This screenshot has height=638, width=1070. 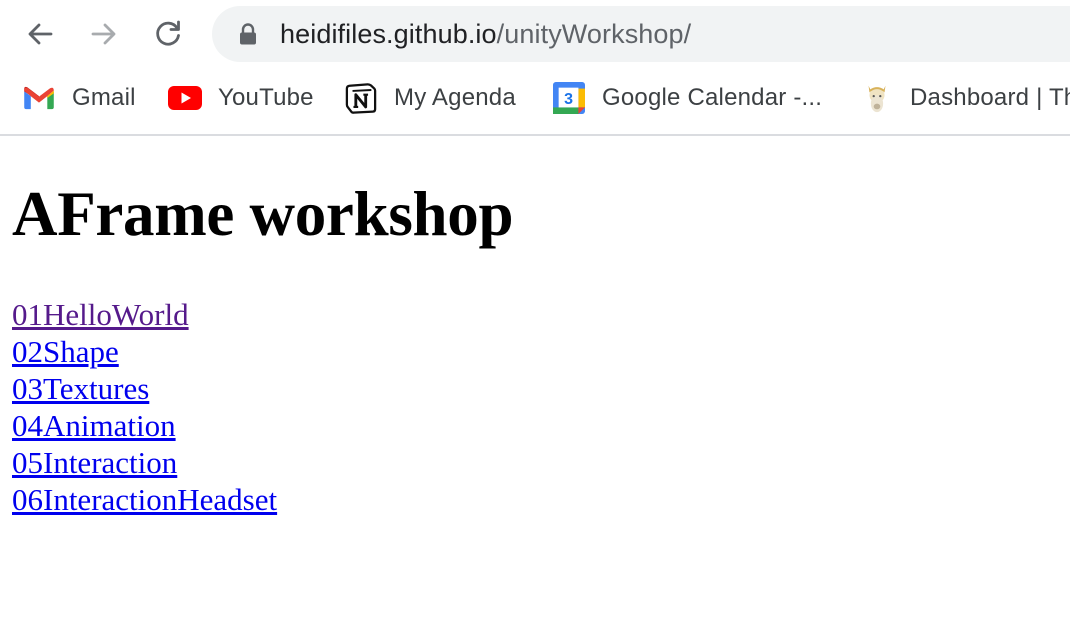 What do you see at coordinates (877, 98) in the screenshot?
I see `alpaca-icon` at bounding box center [877, 98].